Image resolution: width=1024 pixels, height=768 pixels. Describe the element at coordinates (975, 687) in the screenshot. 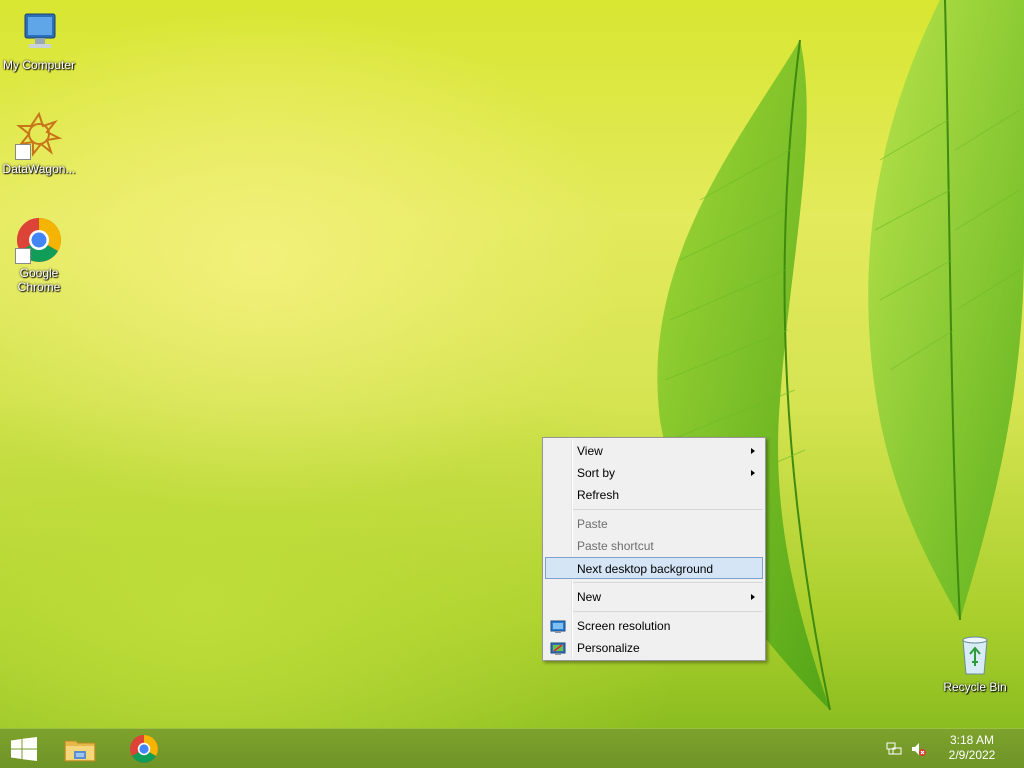

I see `desktop-icon-label: Recycle Bin` at that location.